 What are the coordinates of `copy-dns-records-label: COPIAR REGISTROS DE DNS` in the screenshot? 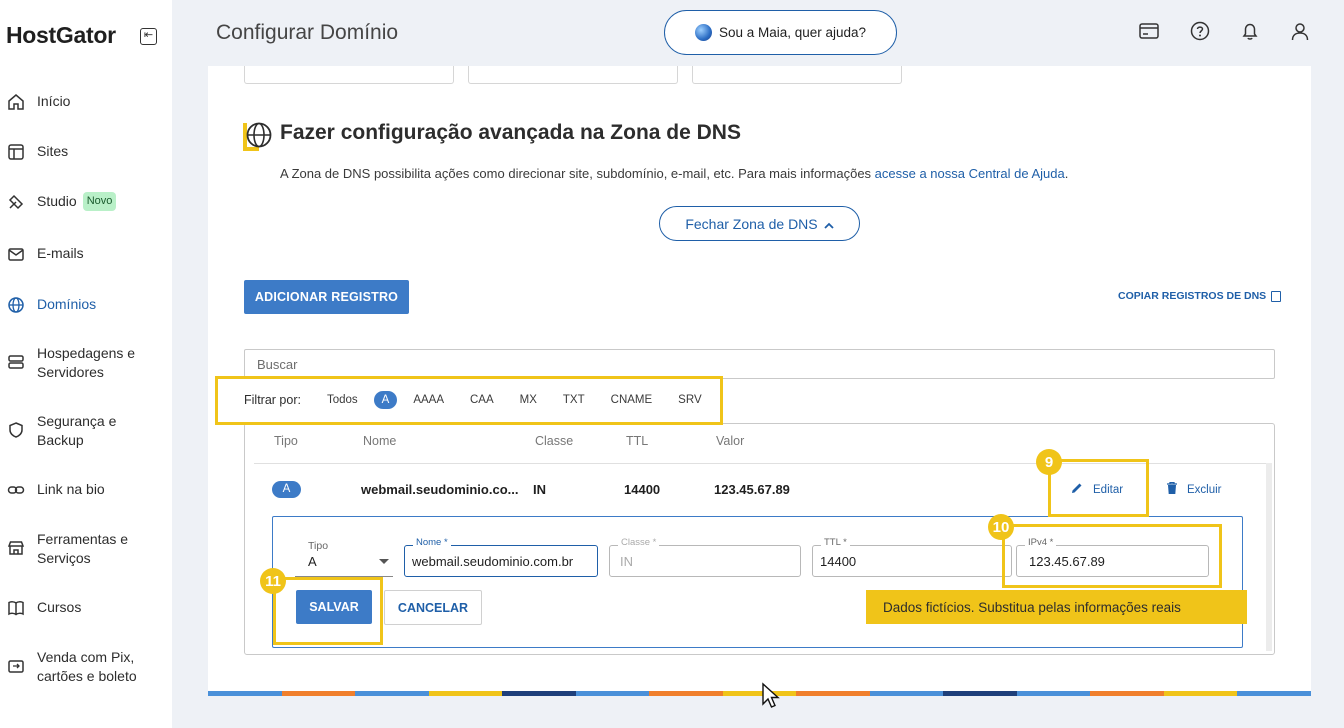 It's located at (1192, 296).